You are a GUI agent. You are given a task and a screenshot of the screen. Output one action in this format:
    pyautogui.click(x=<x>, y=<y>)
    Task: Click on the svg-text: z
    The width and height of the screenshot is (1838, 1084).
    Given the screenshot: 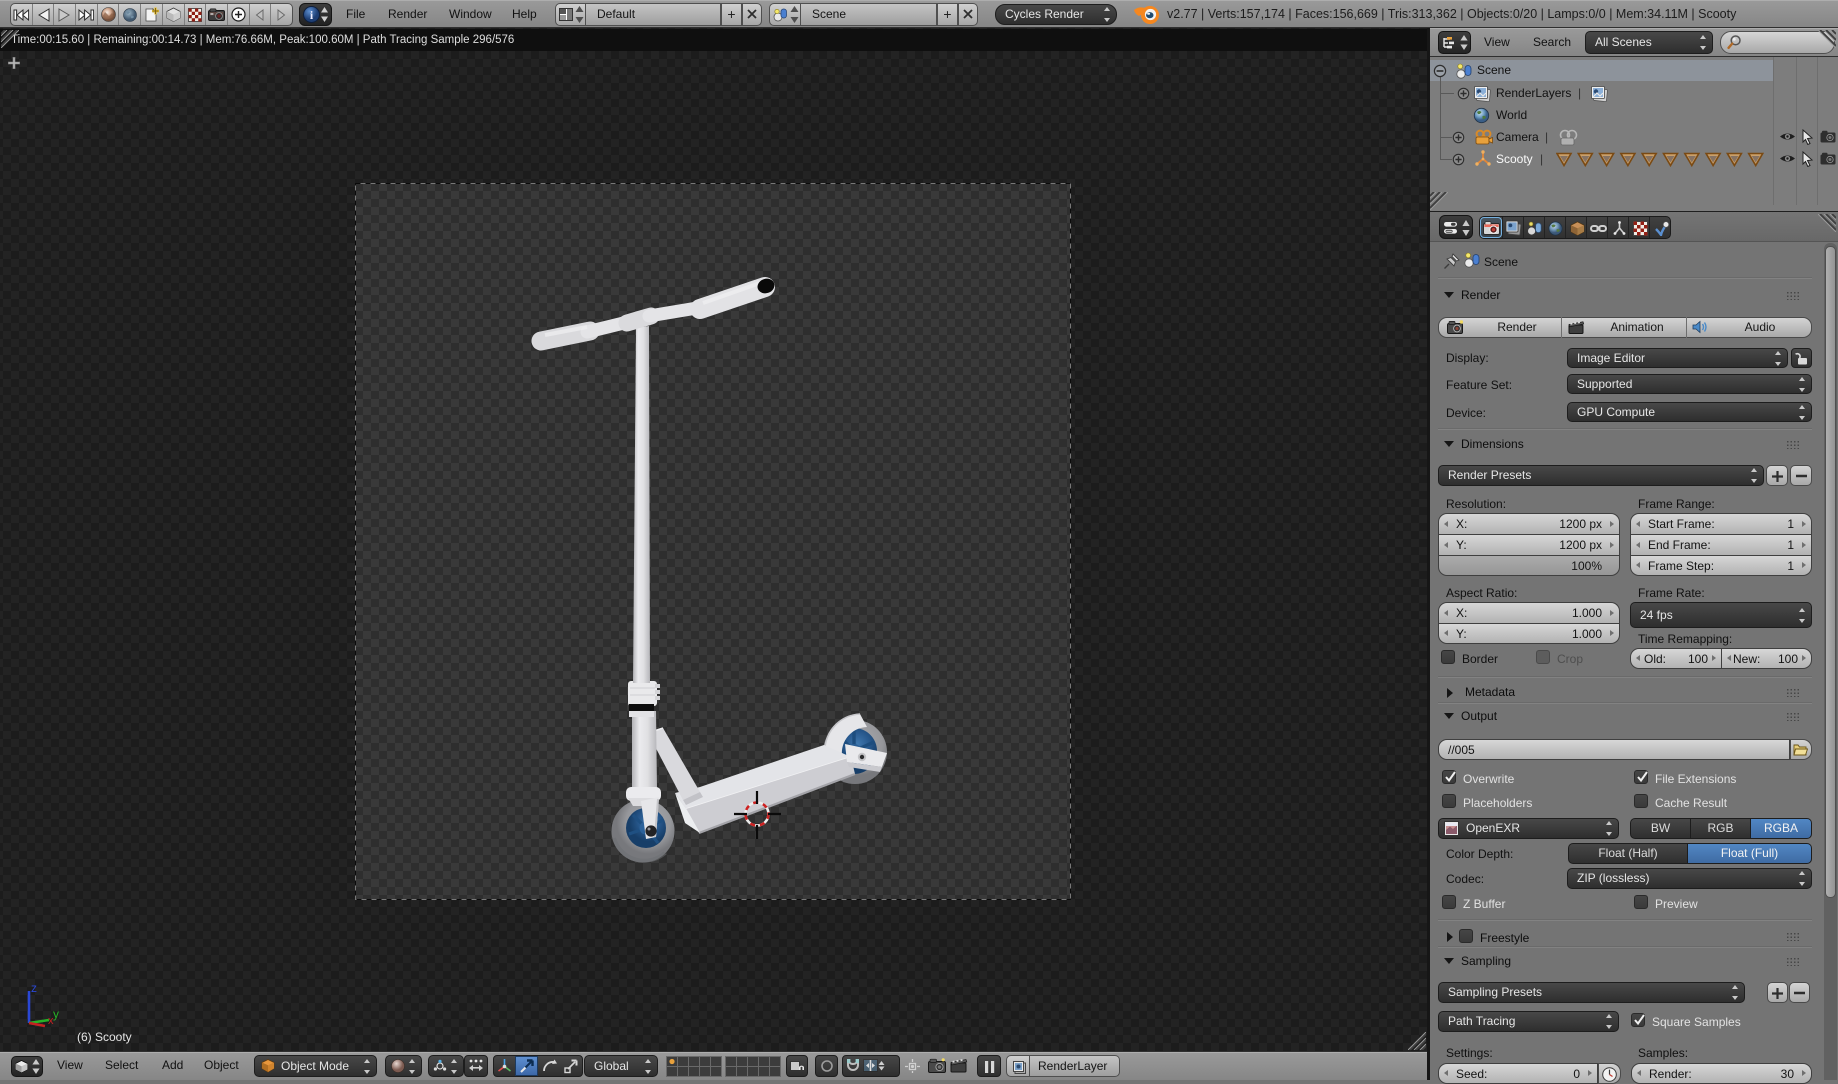 What is the action you would take?
    pyautogui.click(x=34, y=988)
    